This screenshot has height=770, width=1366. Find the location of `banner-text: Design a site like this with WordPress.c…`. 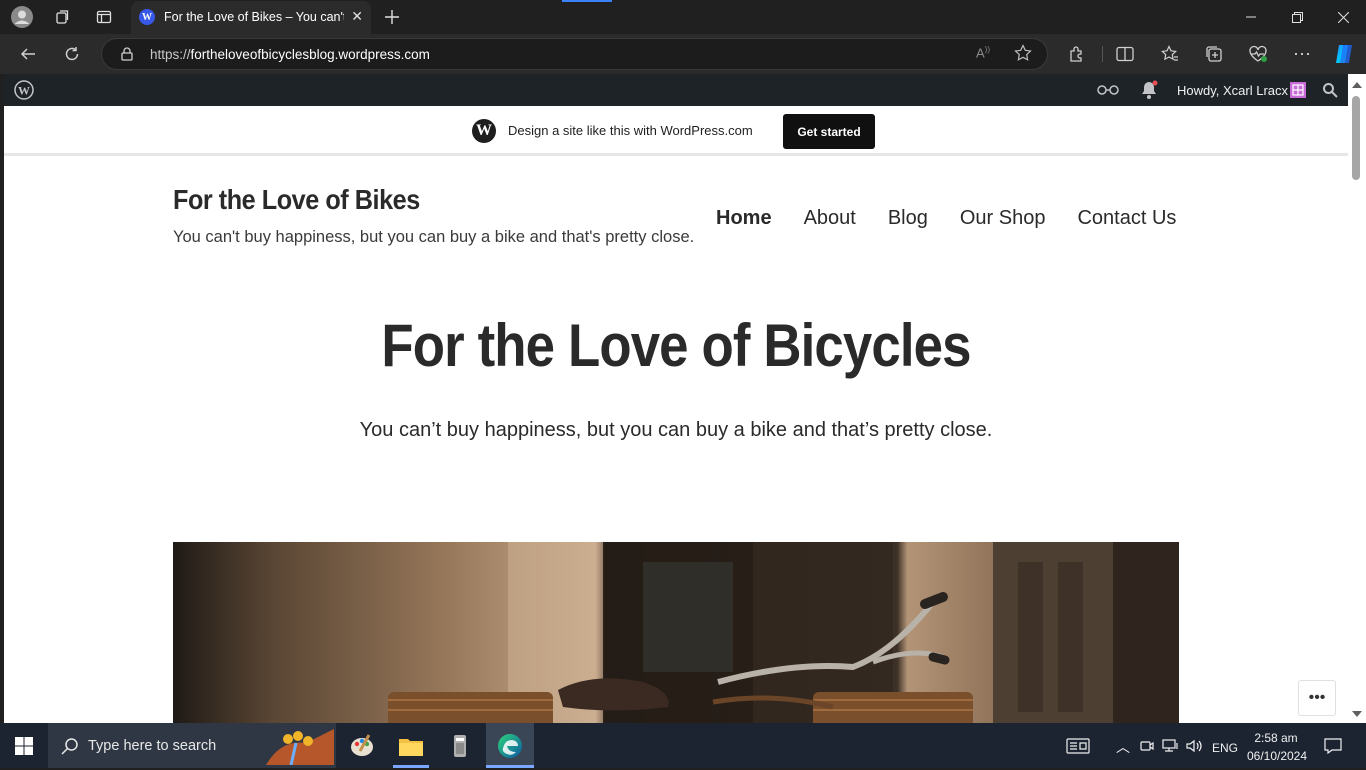

banner-text: Design a site like this with WordPress.c… is located at coordinates (630, 130).